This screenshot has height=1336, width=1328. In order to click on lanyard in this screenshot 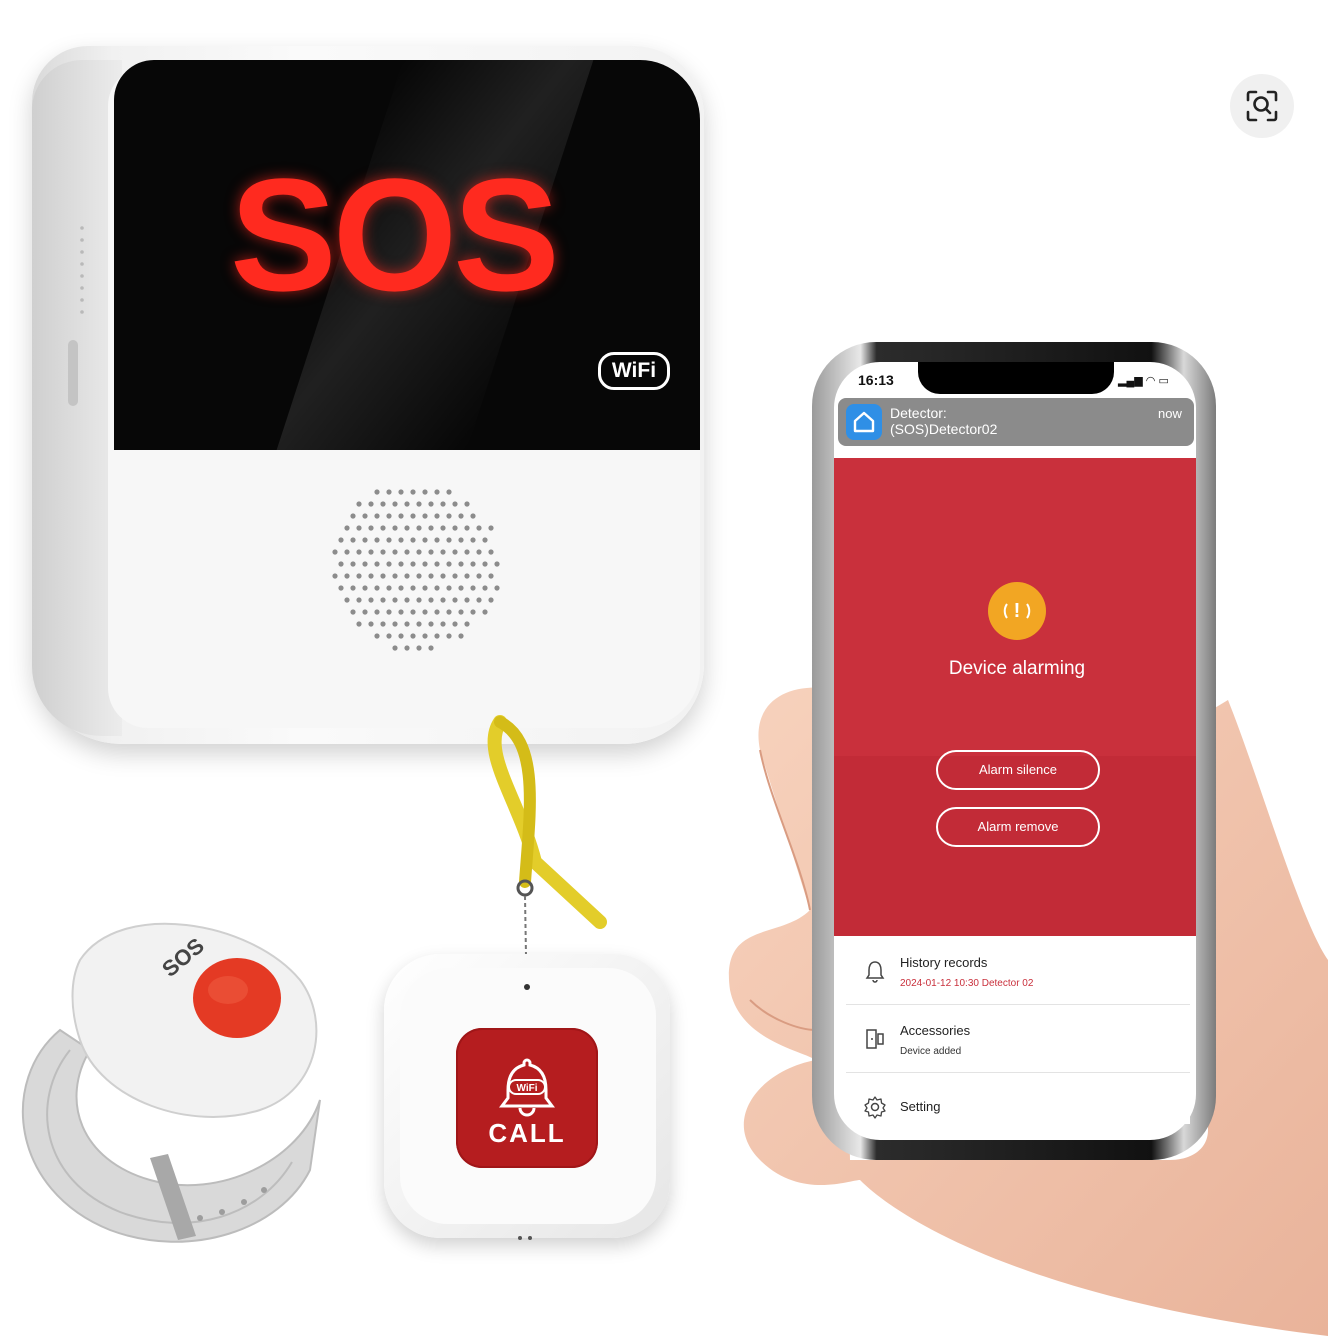, I will do `click(547, 836)`.